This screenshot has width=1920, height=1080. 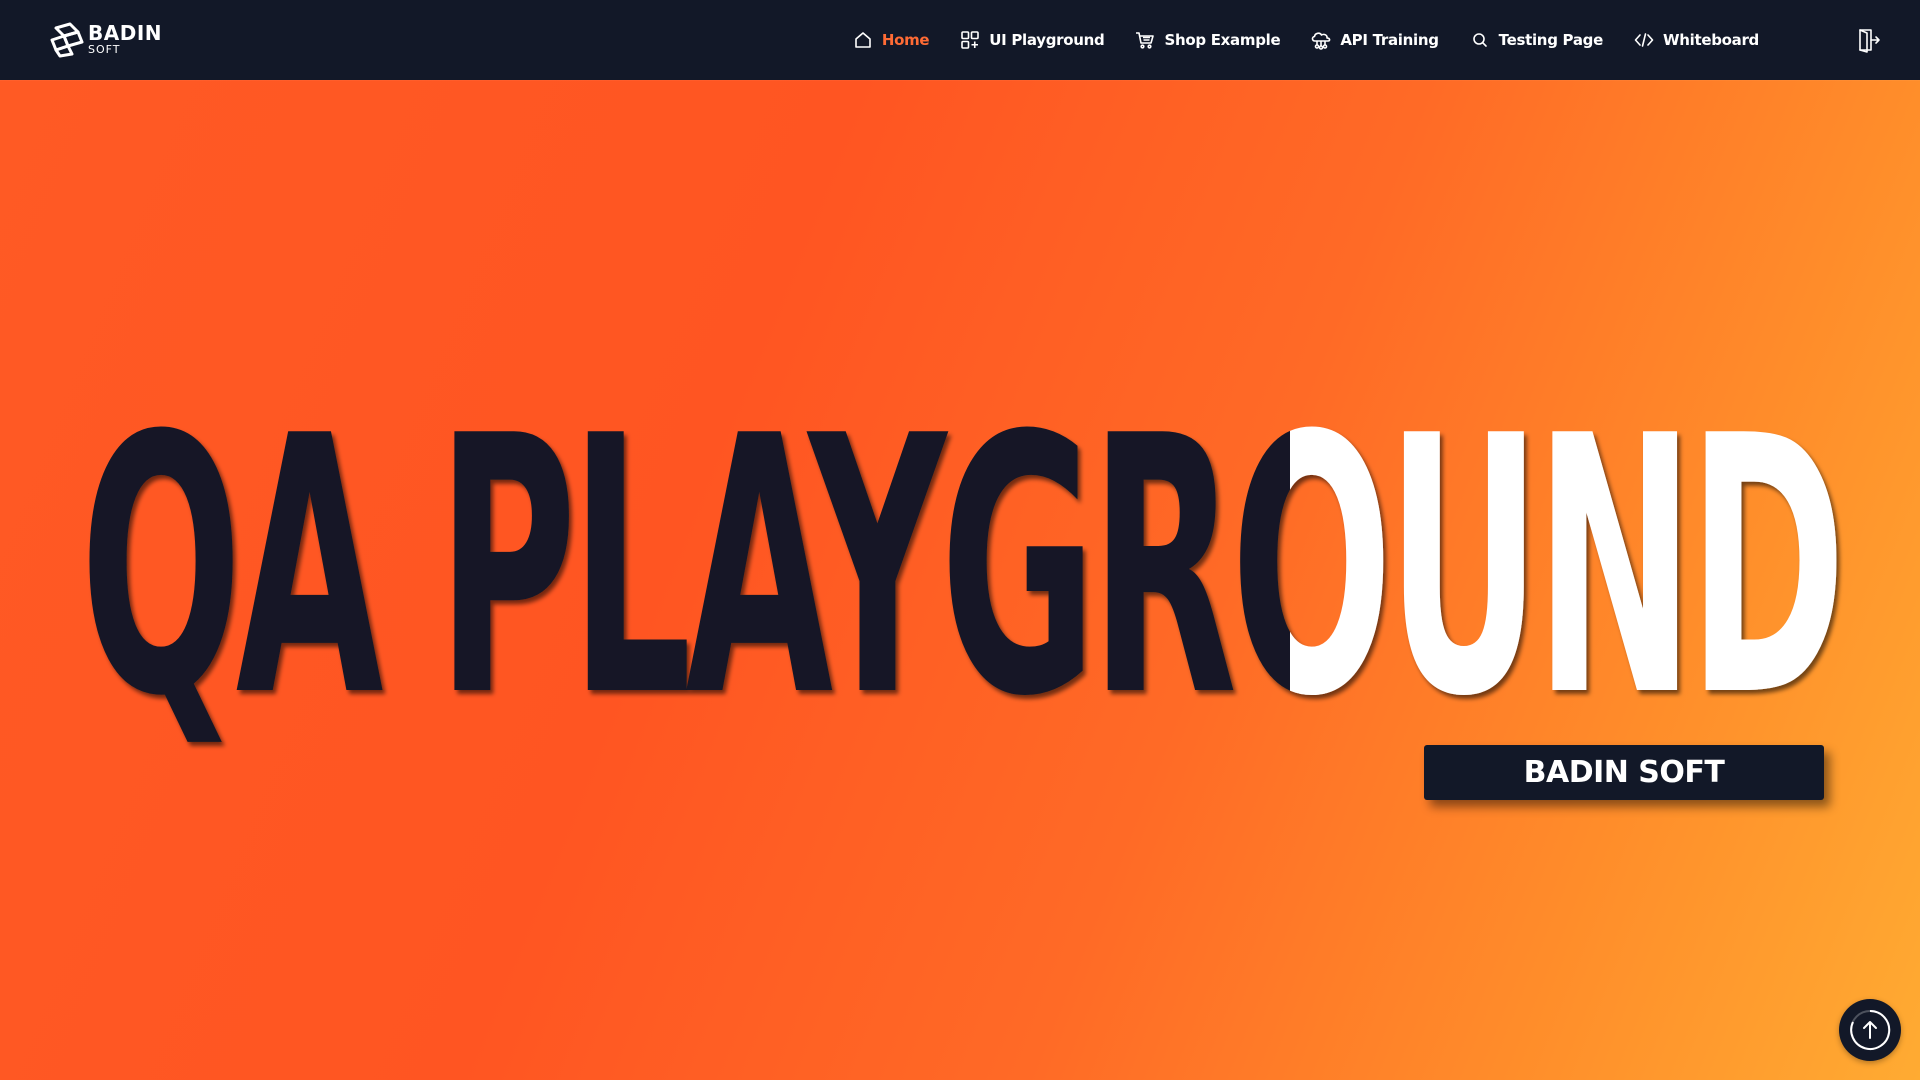 What do you see at coordinates (1551, 40) in the screenshot?
I see `nav-item-label: Testing Page` at bounding box center [1551, 40].